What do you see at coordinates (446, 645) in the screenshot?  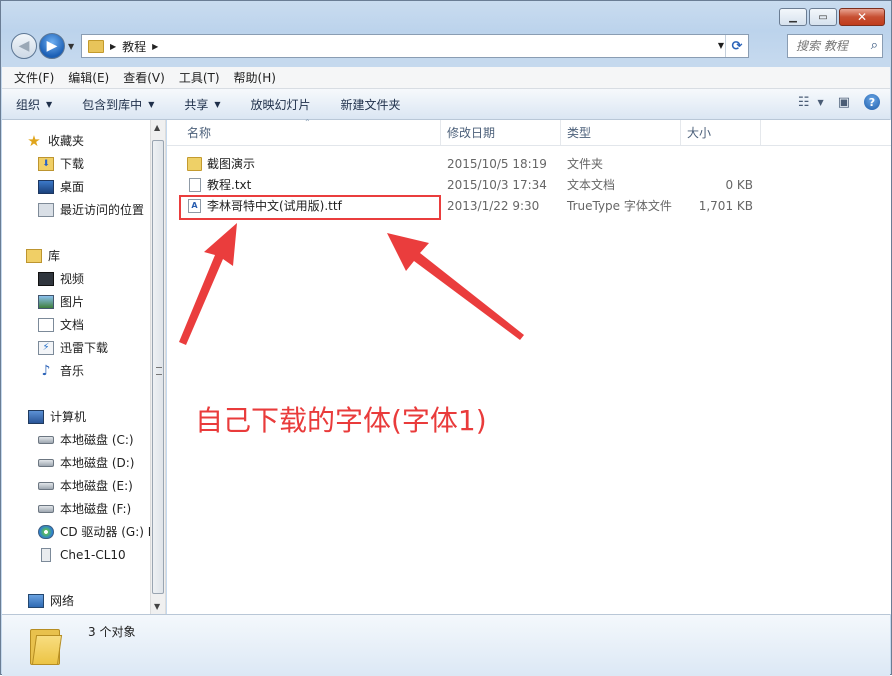 I see `details-pane: 3 个对象` at bounding box center [446, 645].